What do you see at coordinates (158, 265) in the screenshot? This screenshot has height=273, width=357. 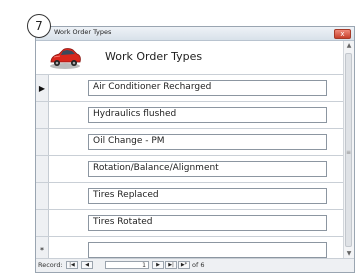 I see `next-record-button: ▶` at bounding box center [158, 265].